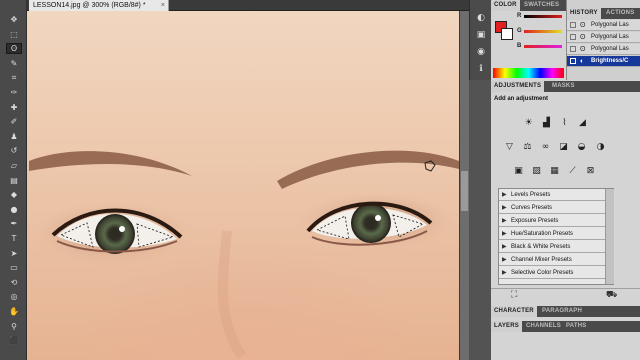  Describe the element at coordinates (518, 86) in the screenshot. I see `tab-adjustments: ADJUSTMENTS` at that location.